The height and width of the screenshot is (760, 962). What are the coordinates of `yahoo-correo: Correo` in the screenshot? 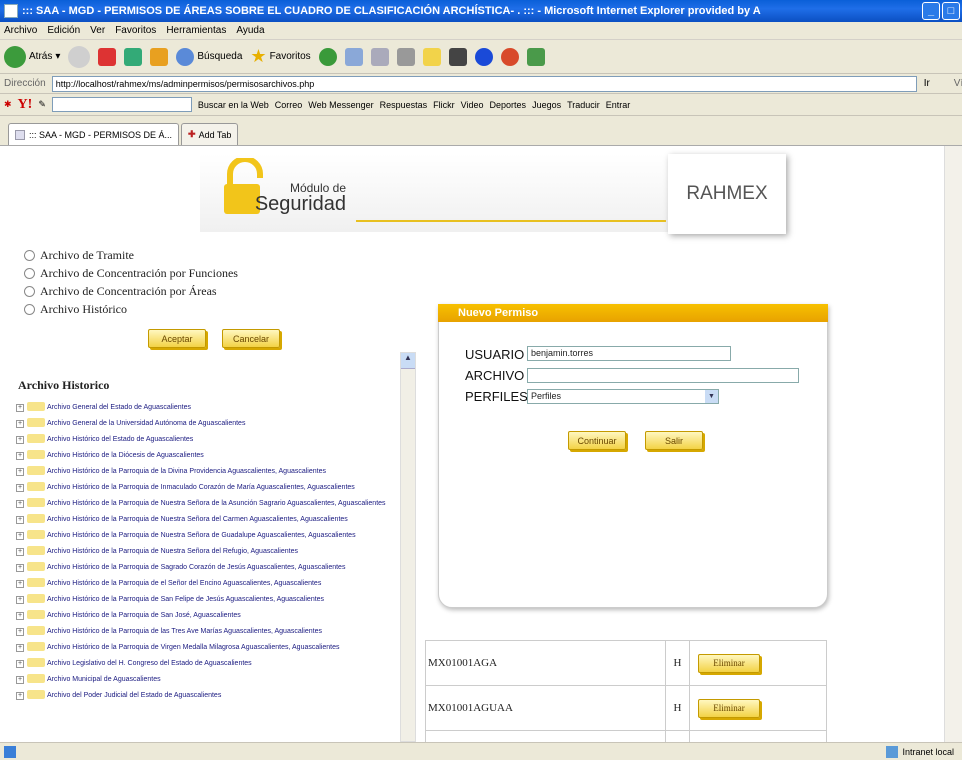 It's located at (289, 105).